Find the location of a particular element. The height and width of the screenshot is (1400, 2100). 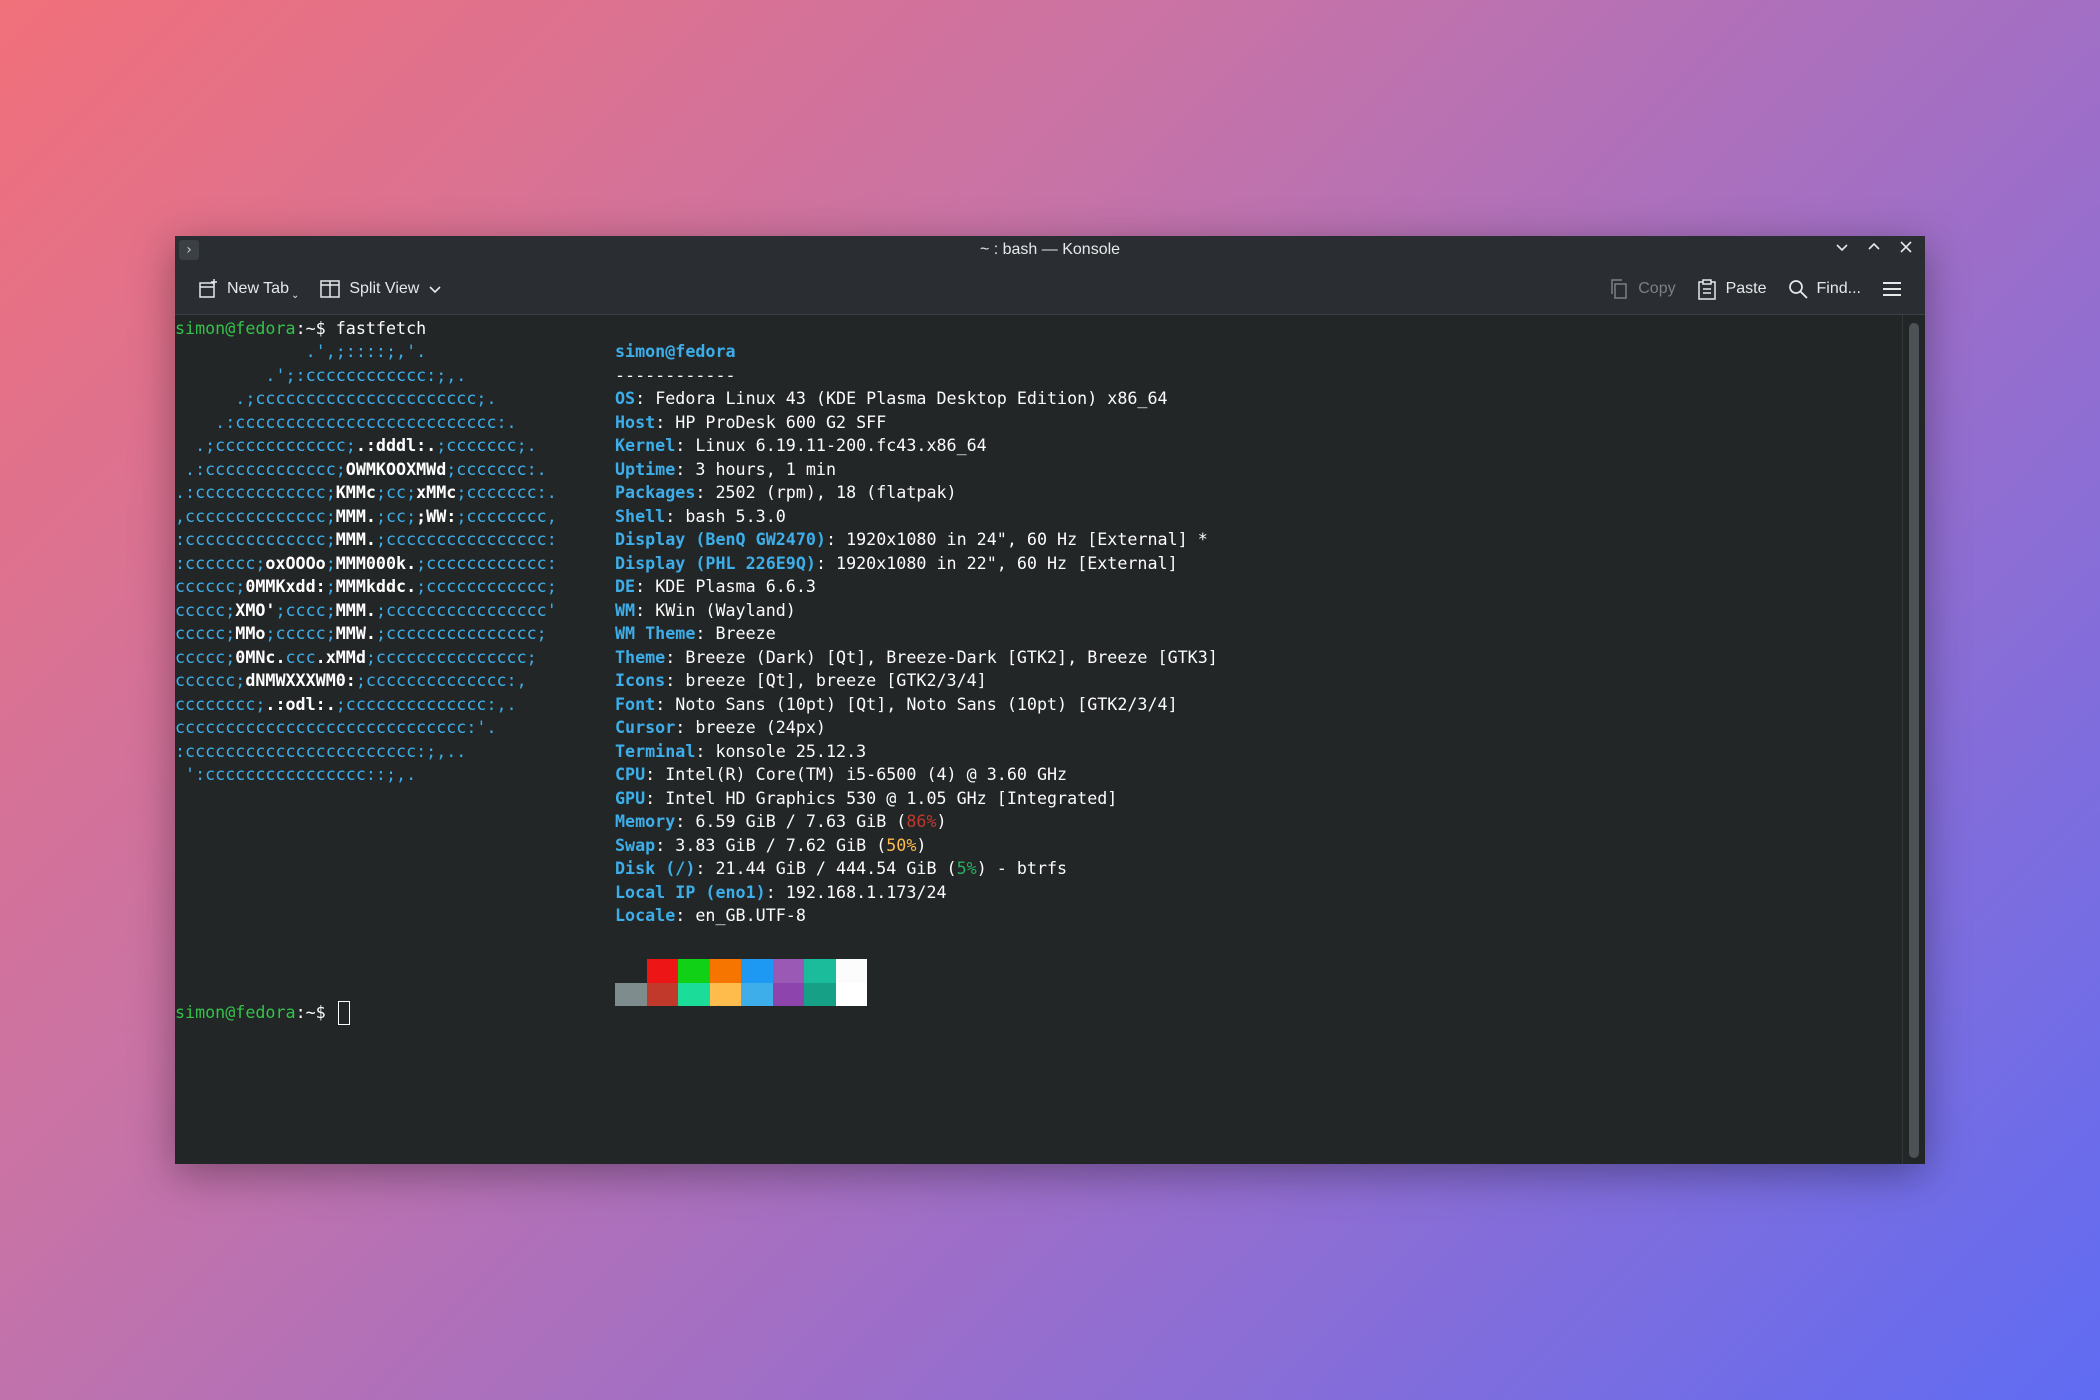

info-value: konsole 25.12.3 is located at coordinates (791, 750).